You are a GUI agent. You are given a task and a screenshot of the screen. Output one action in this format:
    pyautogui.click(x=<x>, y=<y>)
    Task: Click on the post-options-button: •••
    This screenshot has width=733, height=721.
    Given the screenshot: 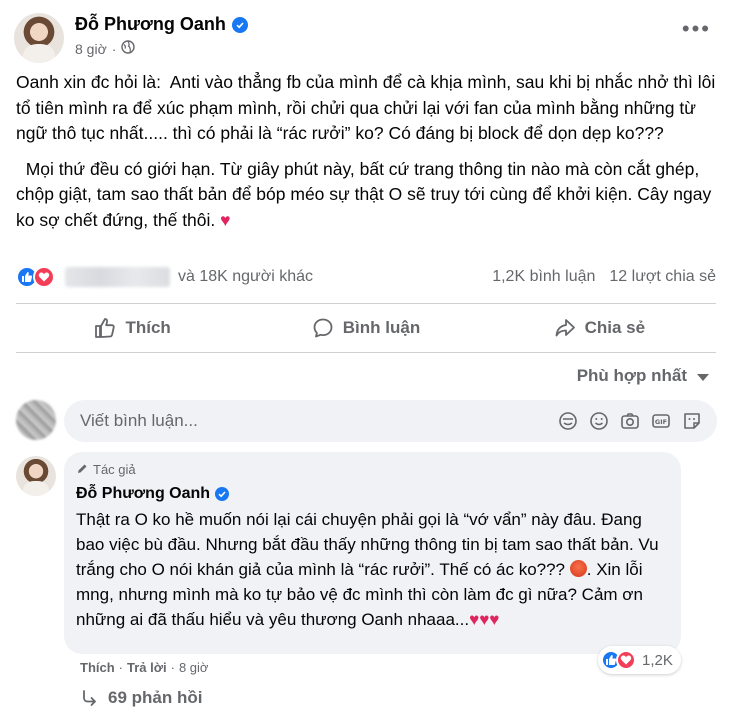 What is the action you would take?
    pyautogui.click(x=696, y=29)
    